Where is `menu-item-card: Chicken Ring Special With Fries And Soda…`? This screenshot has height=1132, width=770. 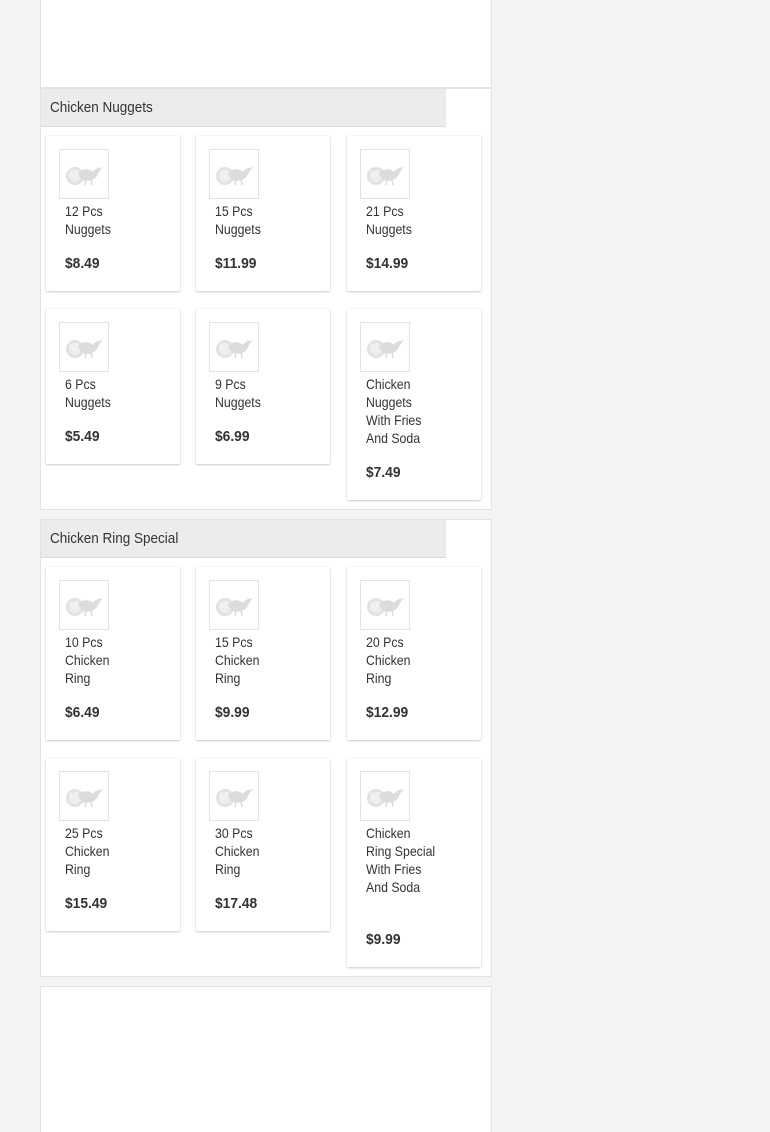 menu-item-card: Chicken Ring Special With Fries And Soda… is located at coordinates (414, 862).